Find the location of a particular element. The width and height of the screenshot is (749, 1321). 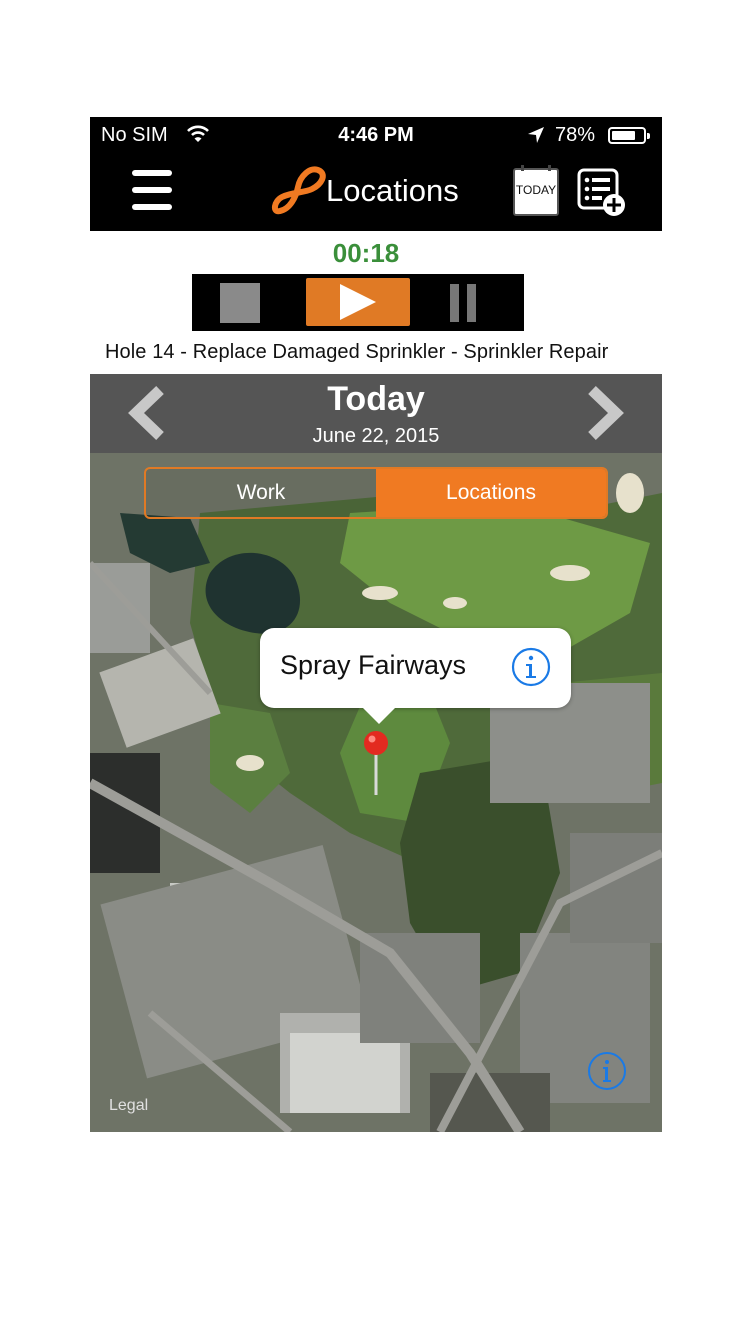

elapsed-timer: 00:18 is located at coordinates (366, 253).